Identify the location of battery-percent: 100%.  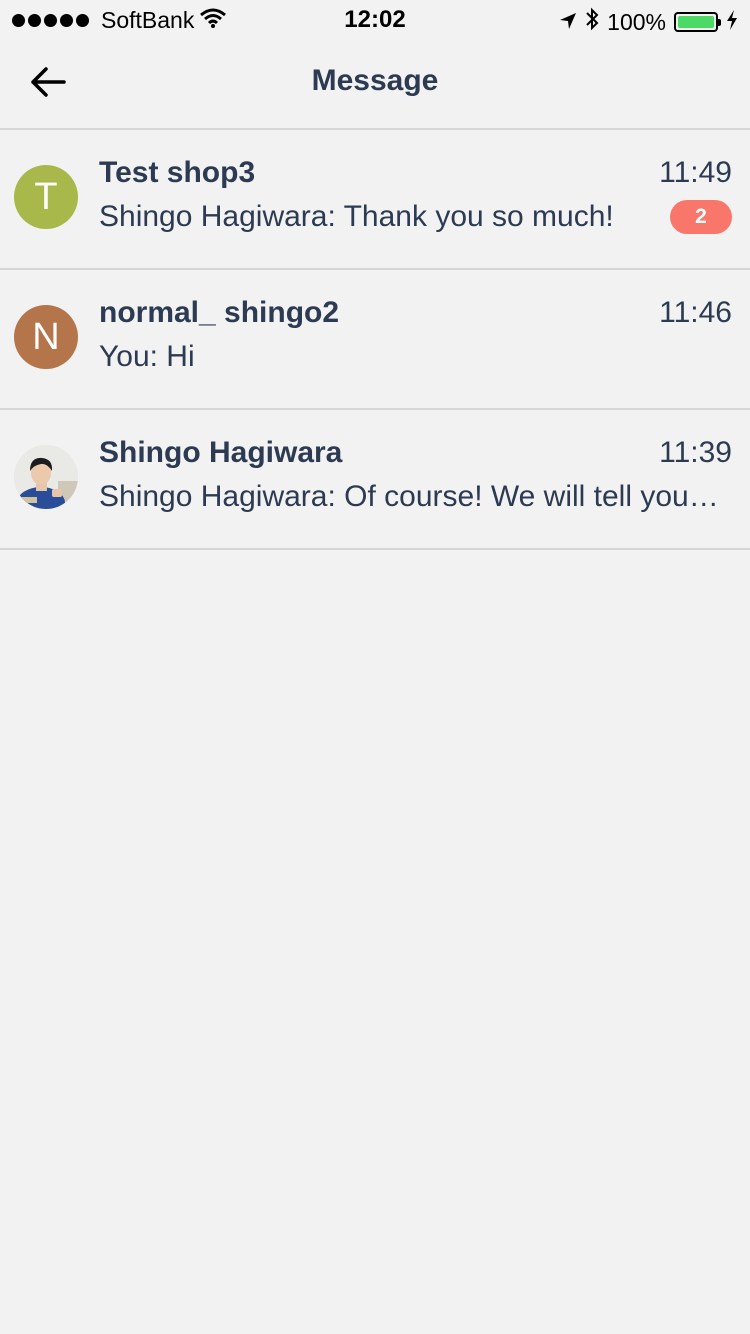
(636, 21).